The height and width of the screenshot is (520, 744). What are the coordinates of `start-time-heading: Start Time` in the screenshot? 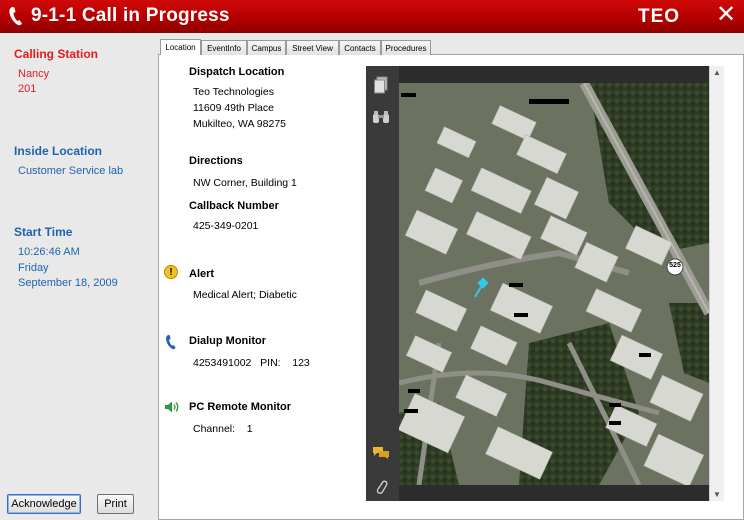 It's located at (43, 232).